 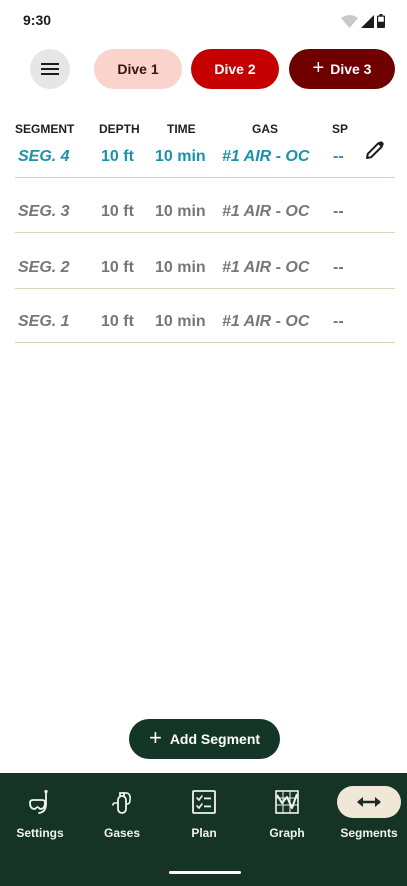 What do you see at coordinates (205, 872) in the screenshot?
I see `home-indicator` at bounding box center [205, 872].